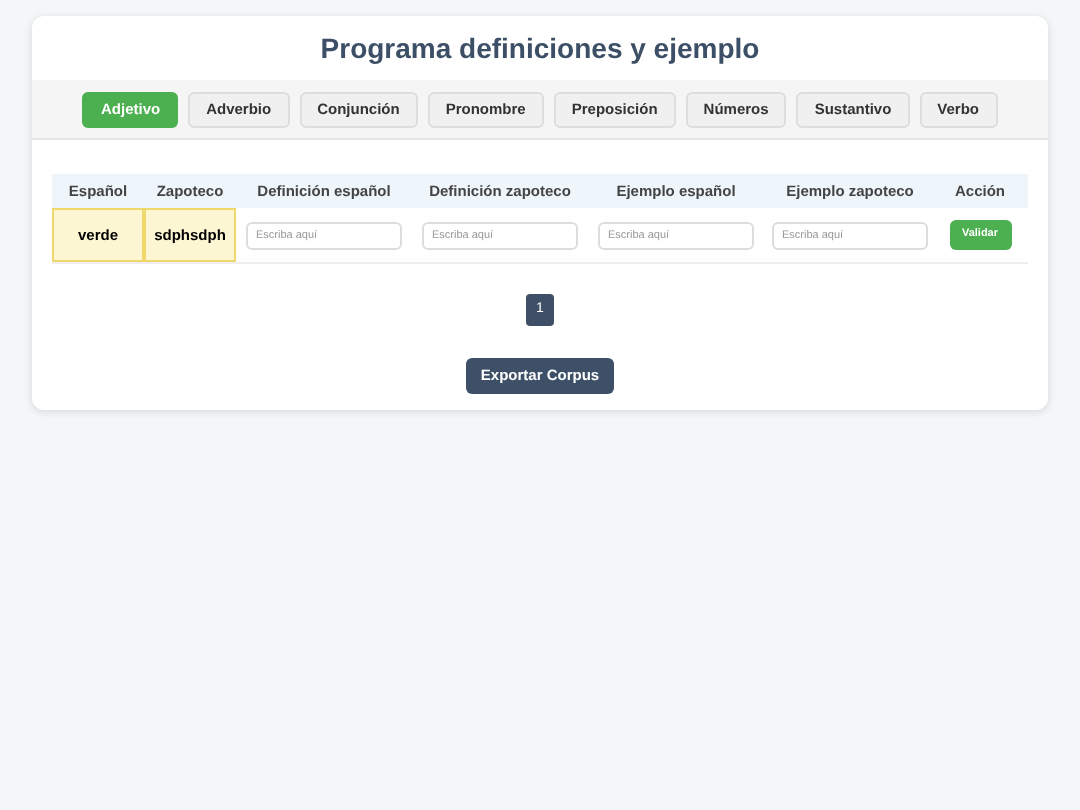 The image size is (1080, 810). I want to click on page-title: Programa definiciones y ejemplo, so click(540, 48).